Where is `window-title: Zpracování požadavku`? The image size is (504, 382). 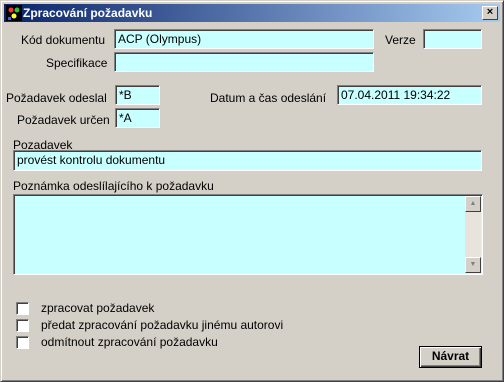
window-title: Zpracování požadavku is located at coordinates (88, 13).